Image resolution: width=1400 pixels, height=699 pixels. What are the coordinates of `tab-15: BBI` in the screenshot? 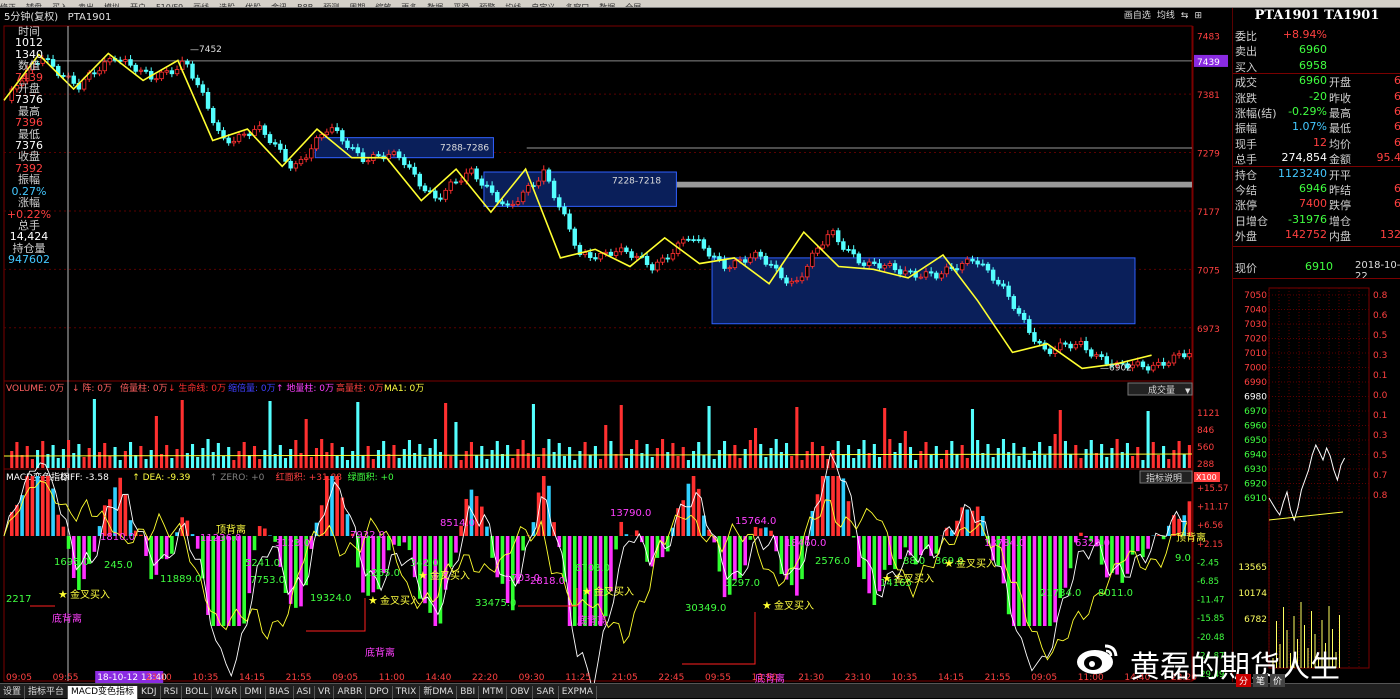 It's located at (468, 692).